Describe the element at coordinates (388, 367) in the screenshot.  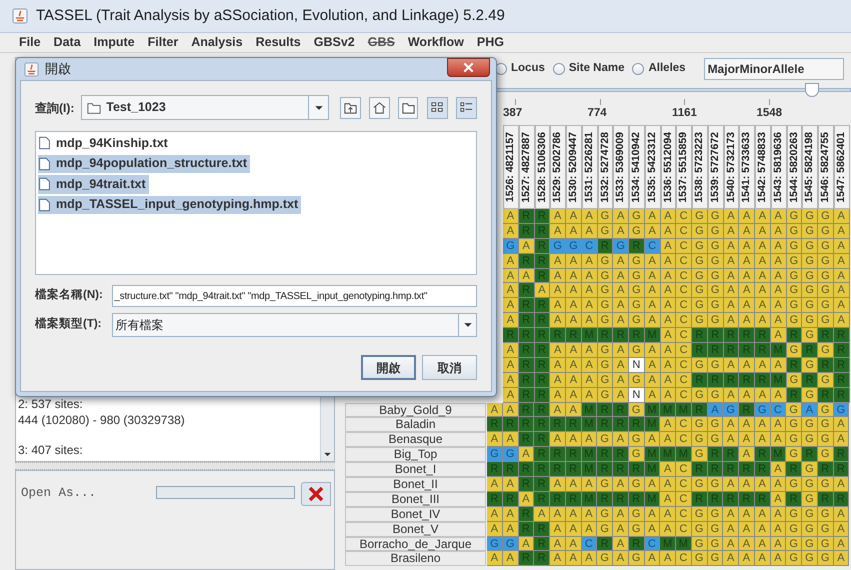
I see `open-button: 開啟` at that location.